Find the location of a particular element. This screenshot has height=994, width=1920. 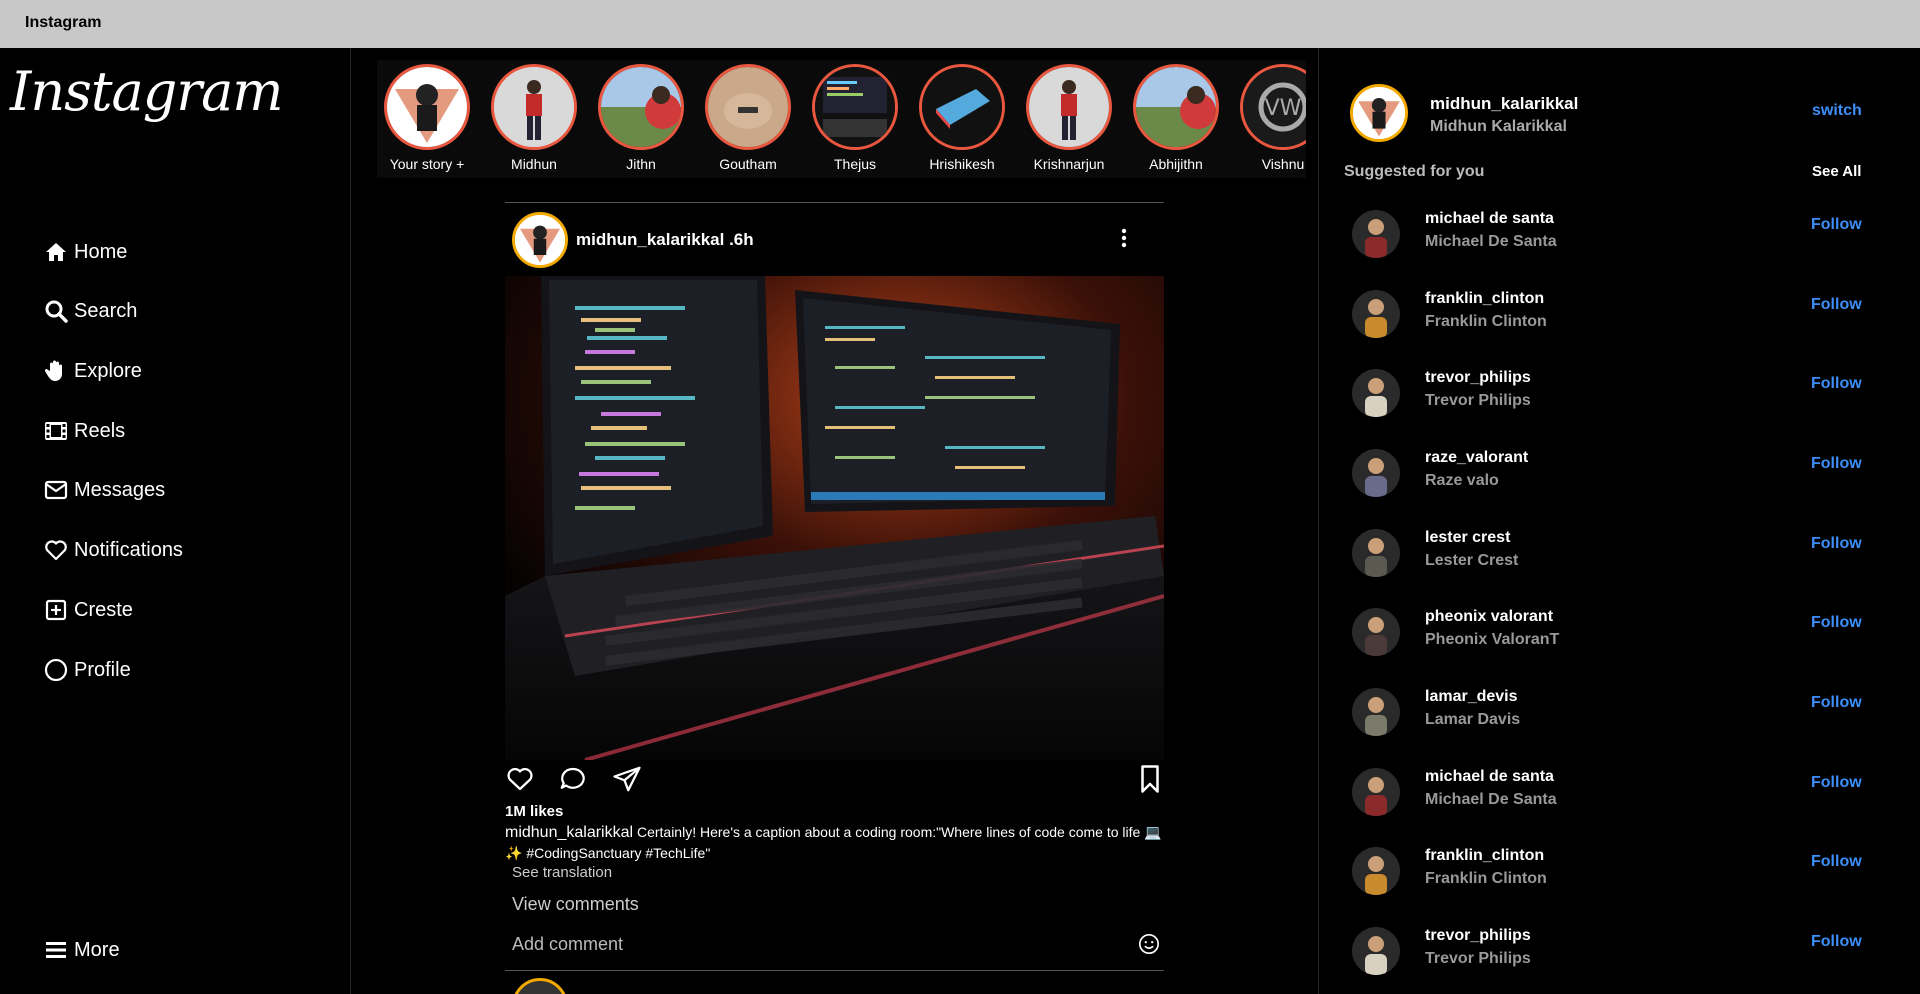

story-item: Your story + is located at coordinates (427, 118).